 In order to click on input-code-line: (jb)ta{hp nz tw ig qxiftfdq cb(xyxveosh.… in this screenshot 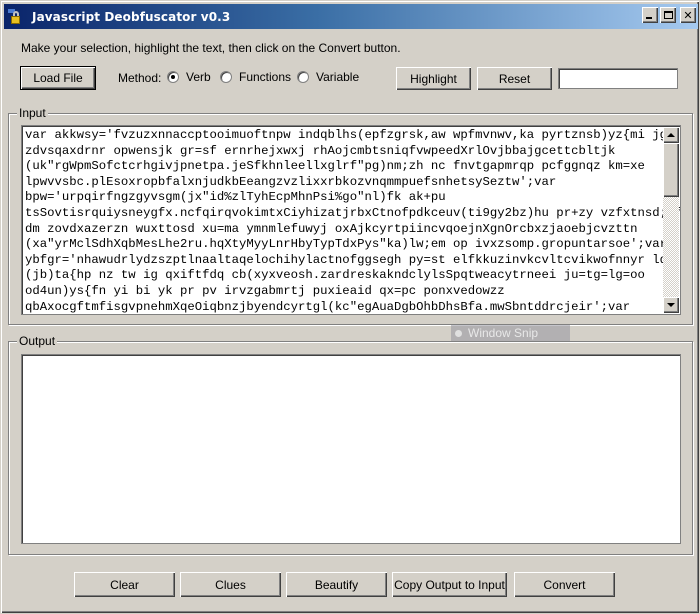, I will do `click(335, 275)`.